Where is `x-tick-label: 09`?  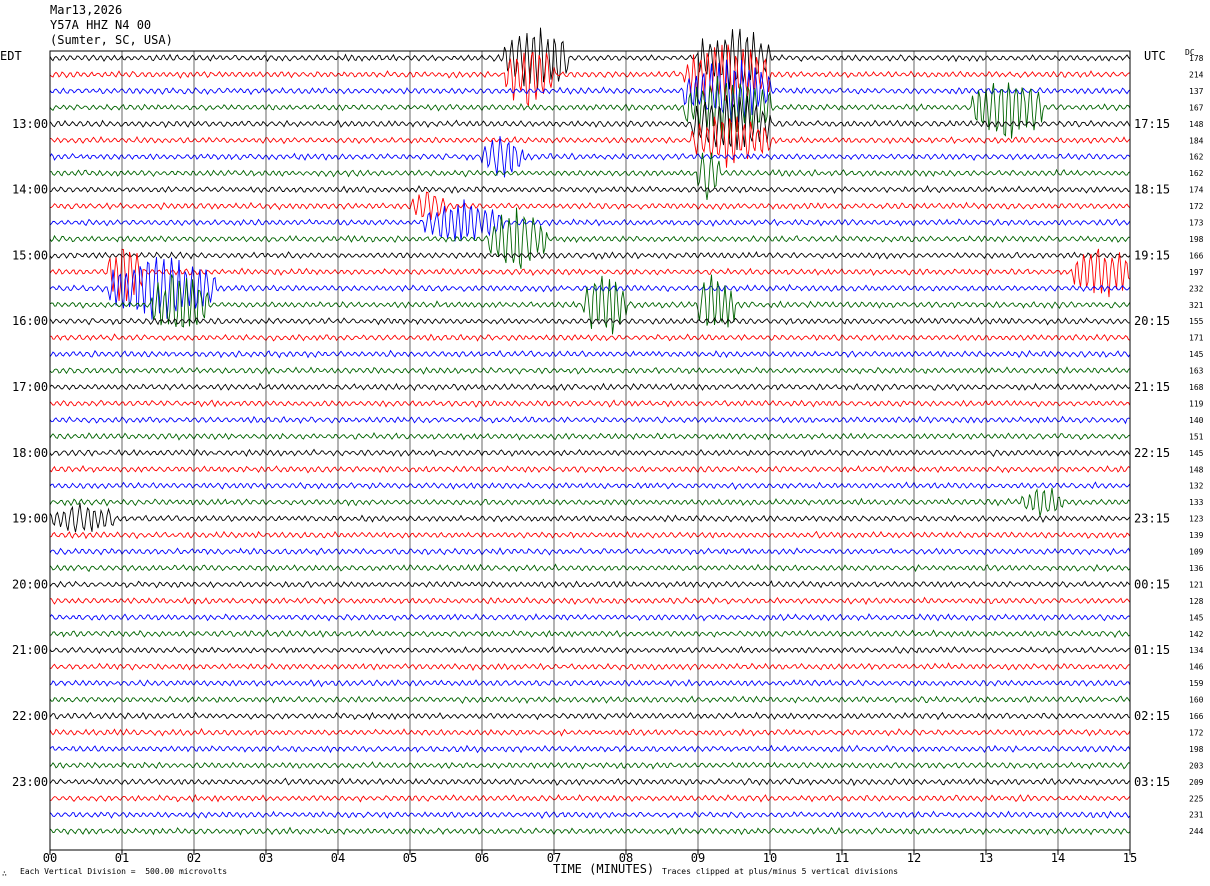
x-tick-label: 09 is located at coordinates (698, 858).